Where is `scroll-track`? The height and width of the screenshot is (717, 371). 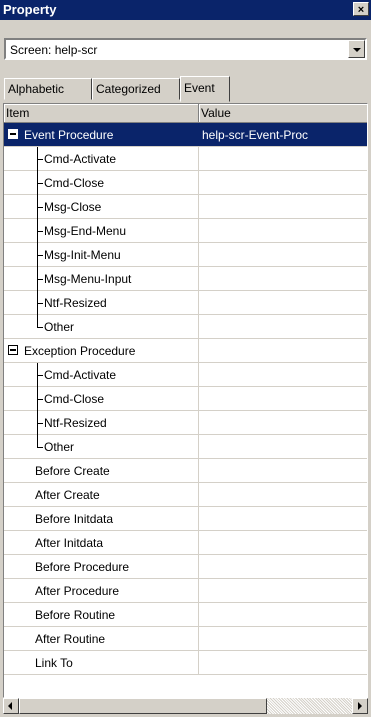 scroll-track is located at coordinates (309, 706).